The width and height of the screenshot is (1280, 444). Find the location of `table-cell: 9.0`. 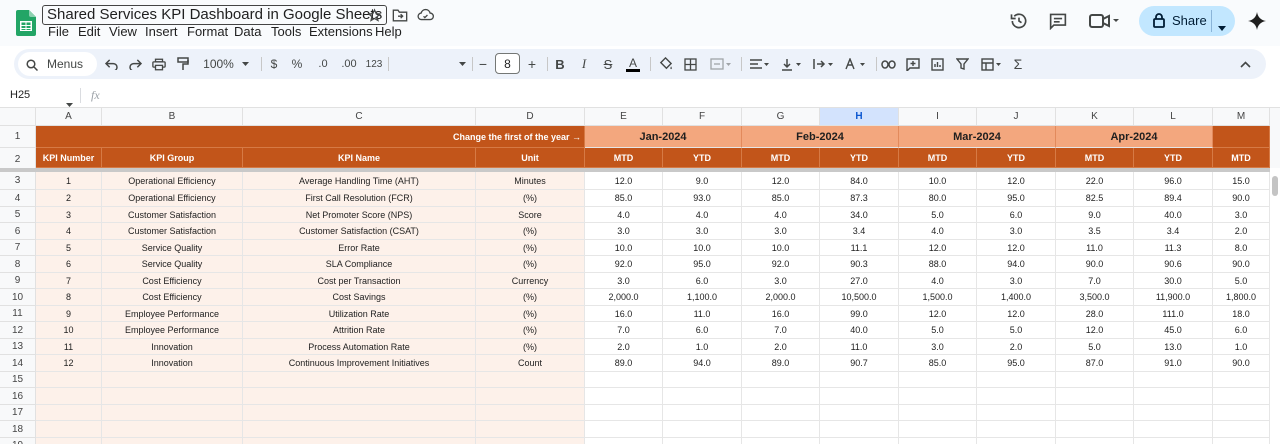

table-cell: 9.0 is located at coordinates (1095, 215).